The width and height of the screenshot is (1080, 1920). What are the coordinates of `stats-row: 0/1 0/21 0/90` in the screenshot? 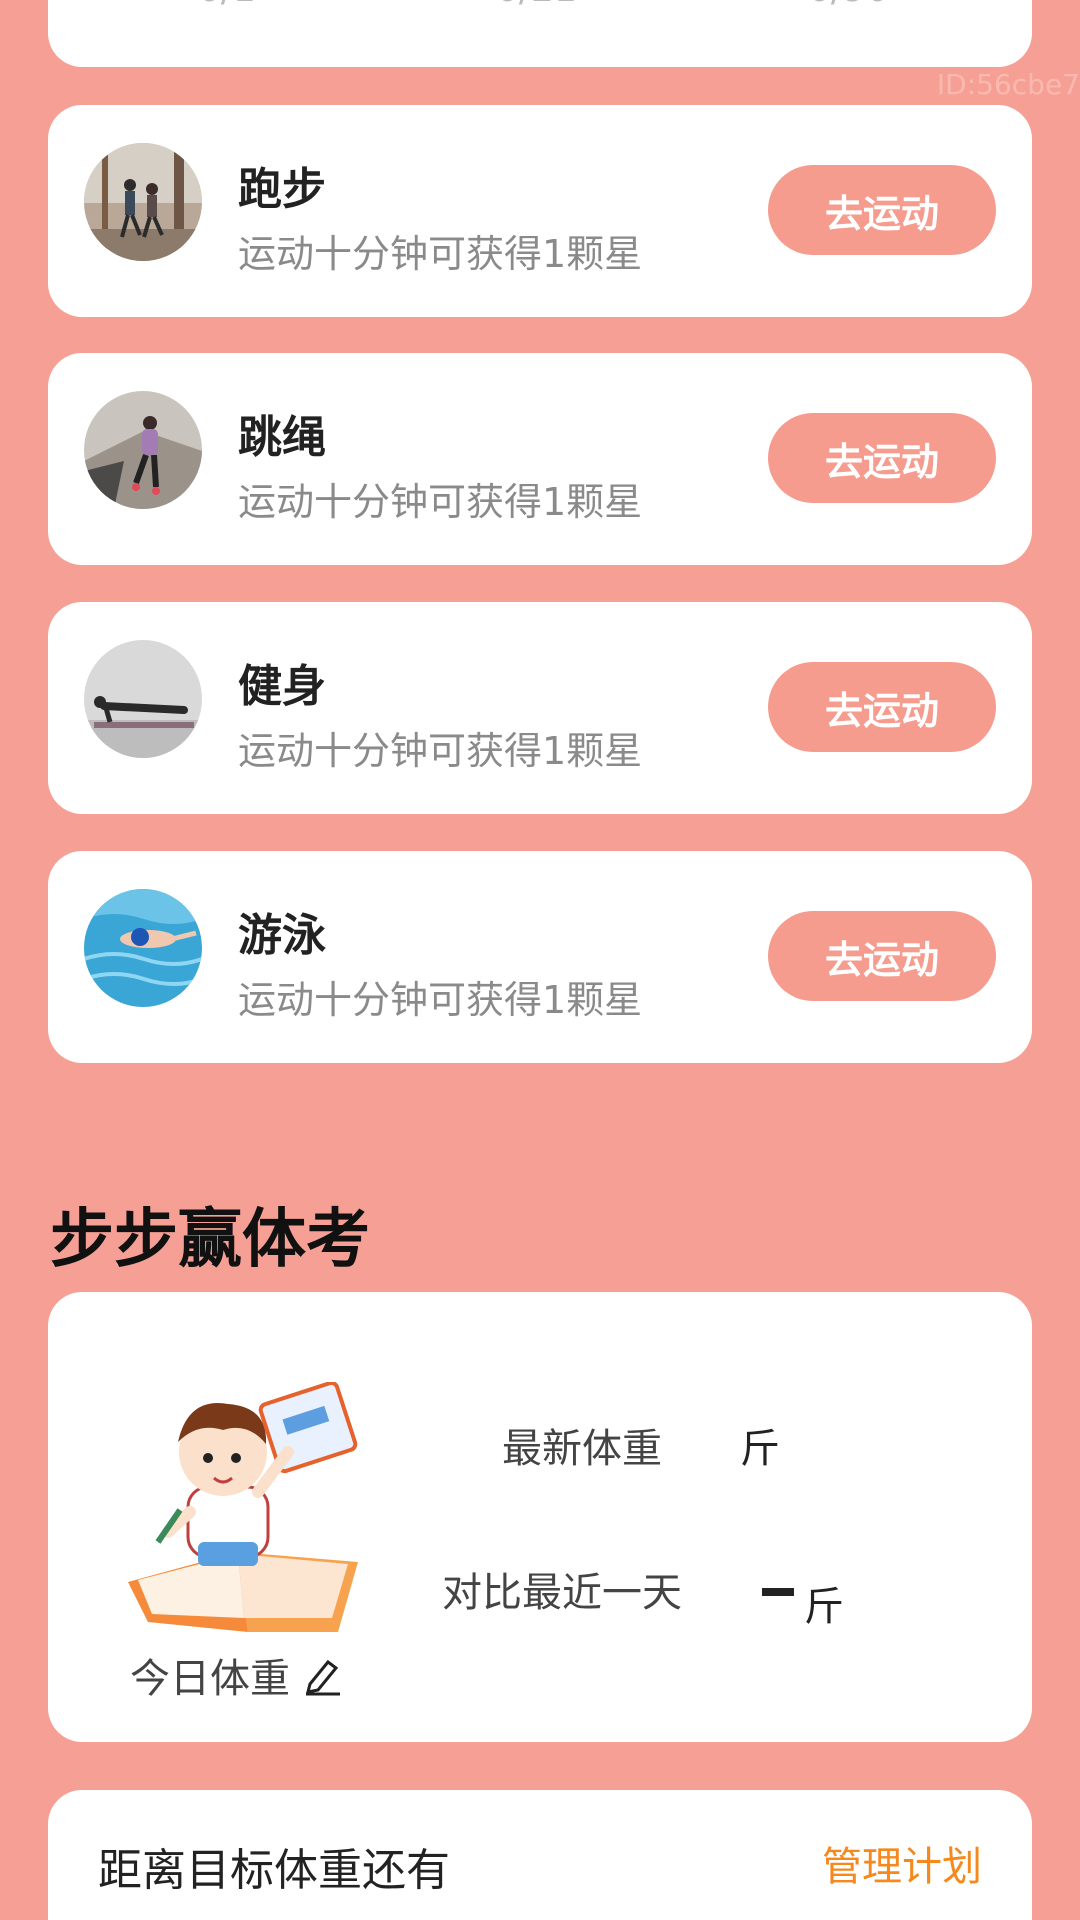 It's located at (540, 13).